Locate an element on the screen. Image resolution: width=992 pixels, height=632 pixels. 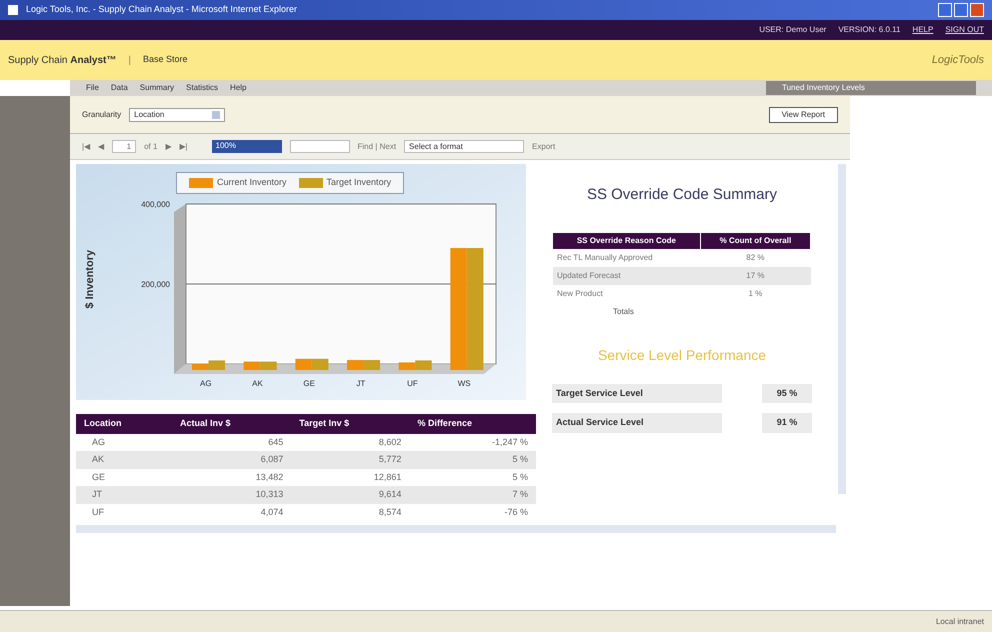
column-header: % Count of Overall is located at coordinates (755, 240).